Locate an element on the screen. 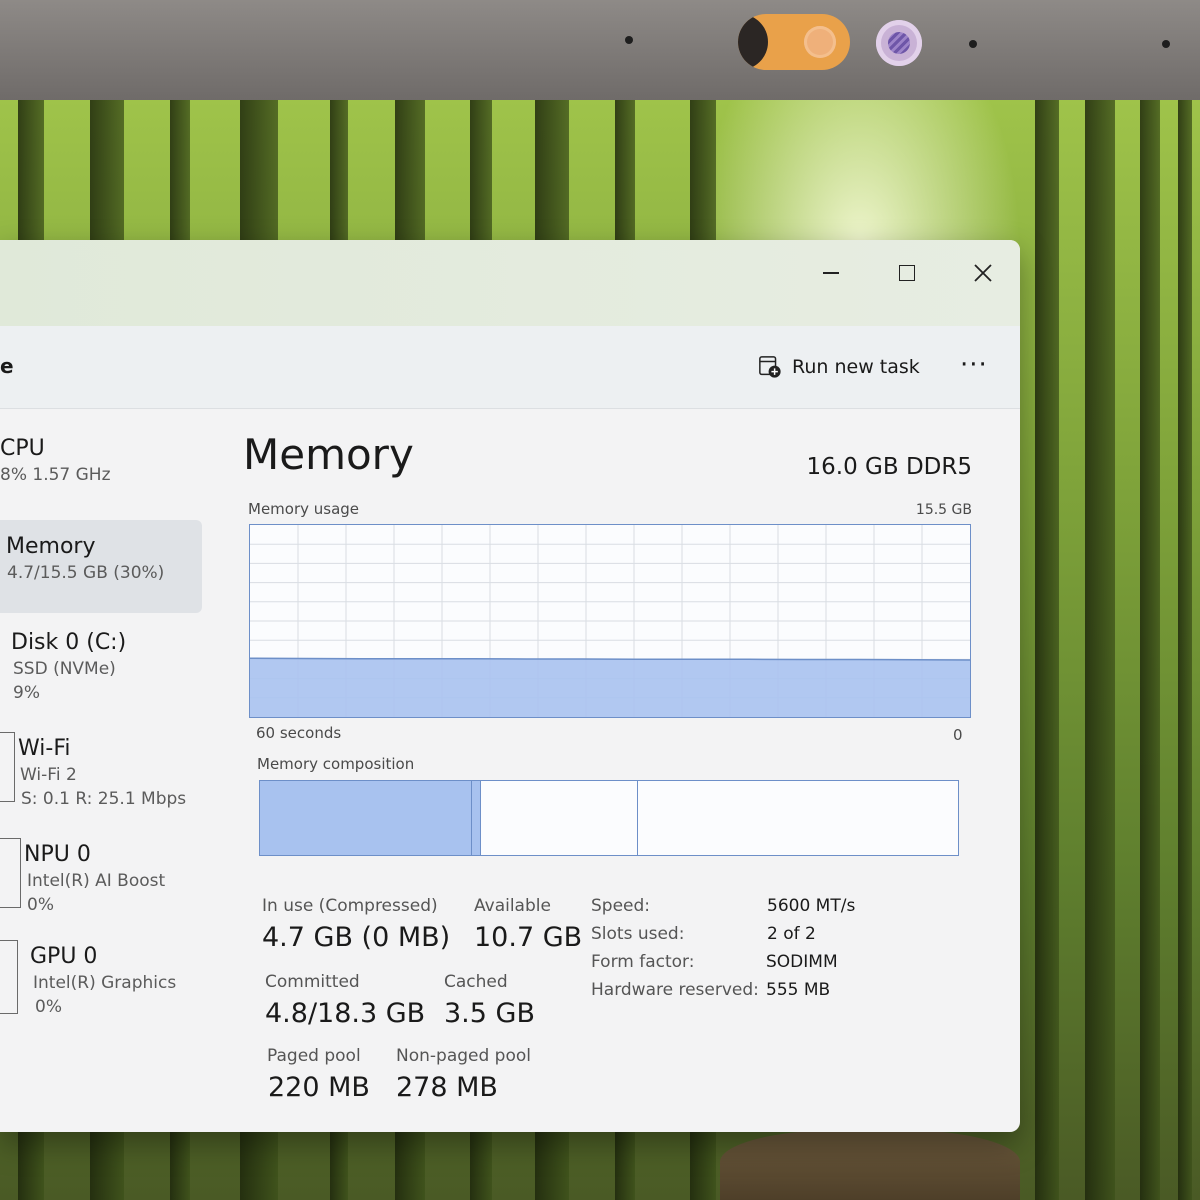 The width and height of the screenshot is (1200, 1200). close-icon is located at coordinates (983, 273).